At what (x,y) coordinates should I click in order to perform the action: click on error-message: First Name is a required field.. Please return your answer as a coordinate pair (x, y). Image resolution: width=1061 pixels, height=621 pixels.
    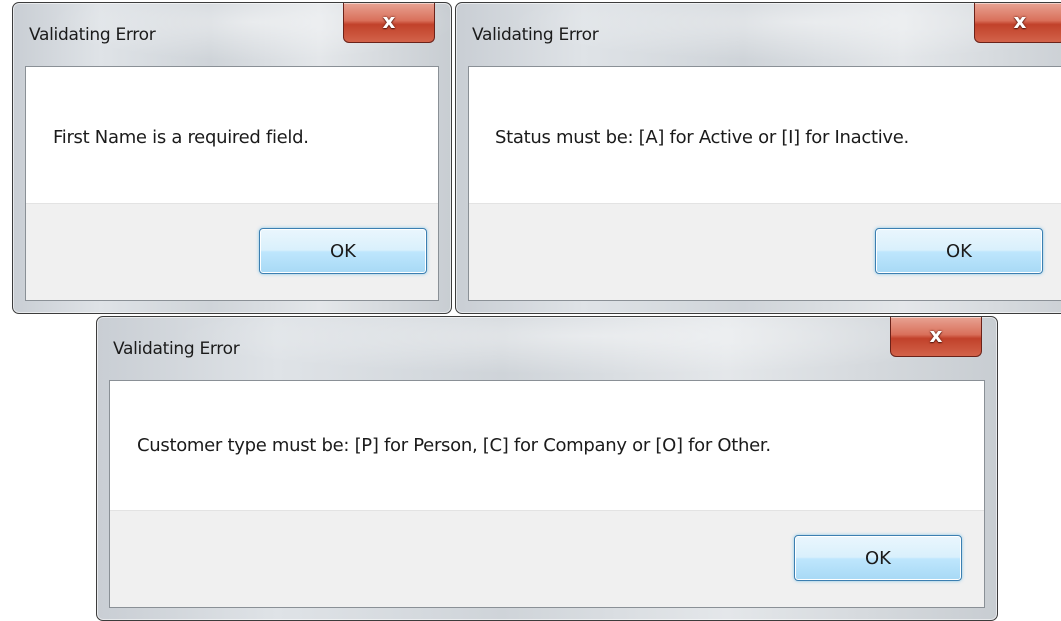
    Looking at the image, I should click on (181, 137).